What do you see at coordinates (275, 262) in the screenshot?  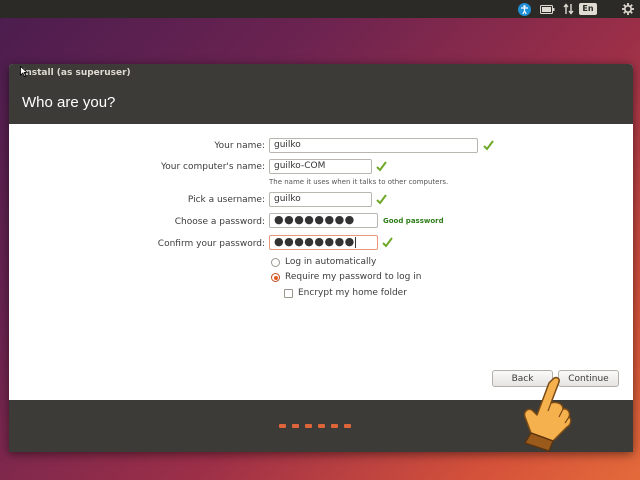 I see `login-automatically-radio` at bounding box center [275, 262].